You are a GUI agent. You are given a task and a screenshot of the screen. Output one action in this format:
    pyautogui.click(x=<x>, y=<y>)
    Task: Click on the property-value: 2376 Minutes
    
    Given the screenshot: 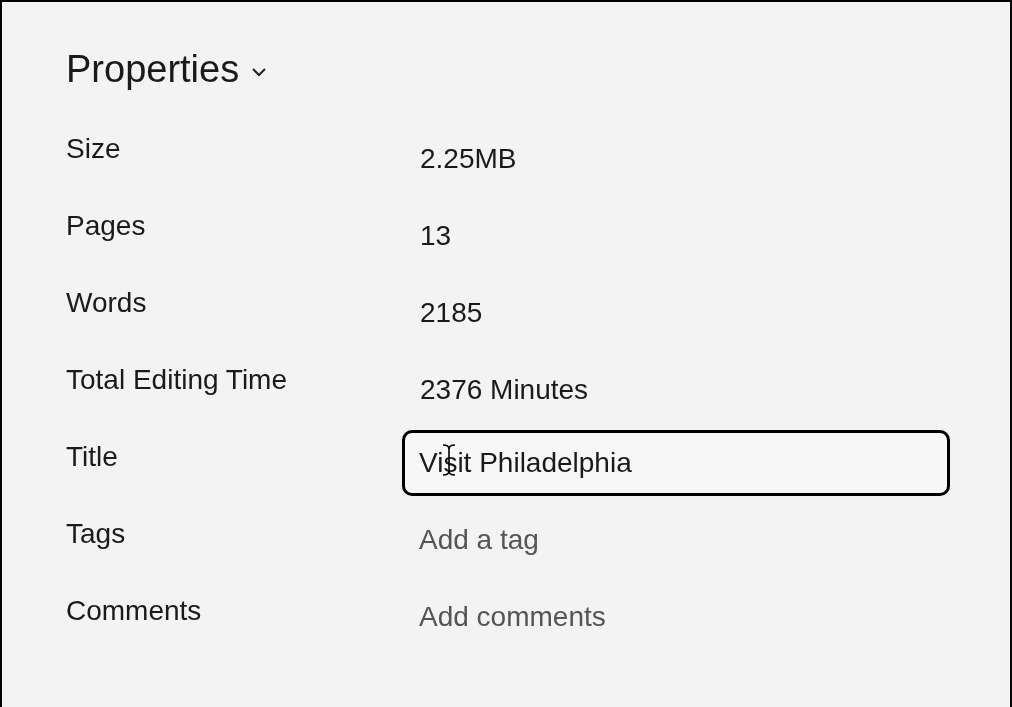 What is the action you would take?
    pyautogui.click(x=504, y=389)
    